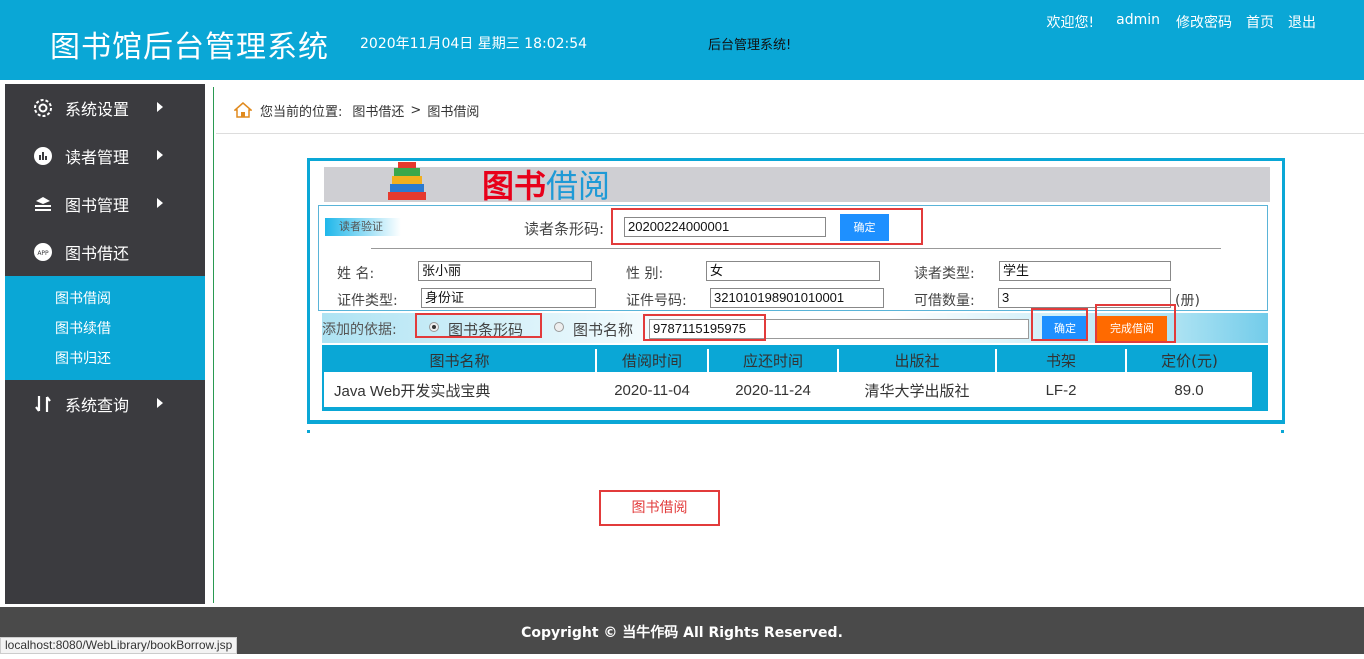  What do you see at coordinates (453, 112) in the screenshot?
I see `breadcrumb-current: 图书借阅` at bounding box center [453, 112].